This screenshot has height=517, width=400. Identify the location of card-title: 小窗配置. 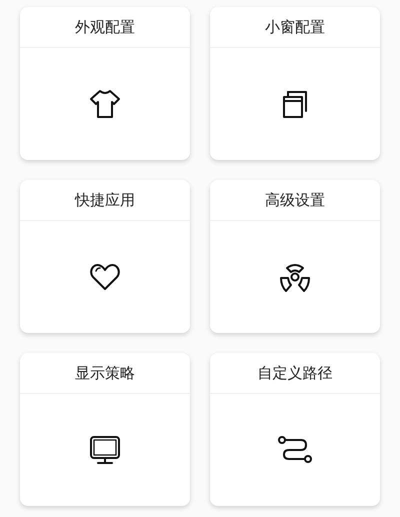
(295, 27).